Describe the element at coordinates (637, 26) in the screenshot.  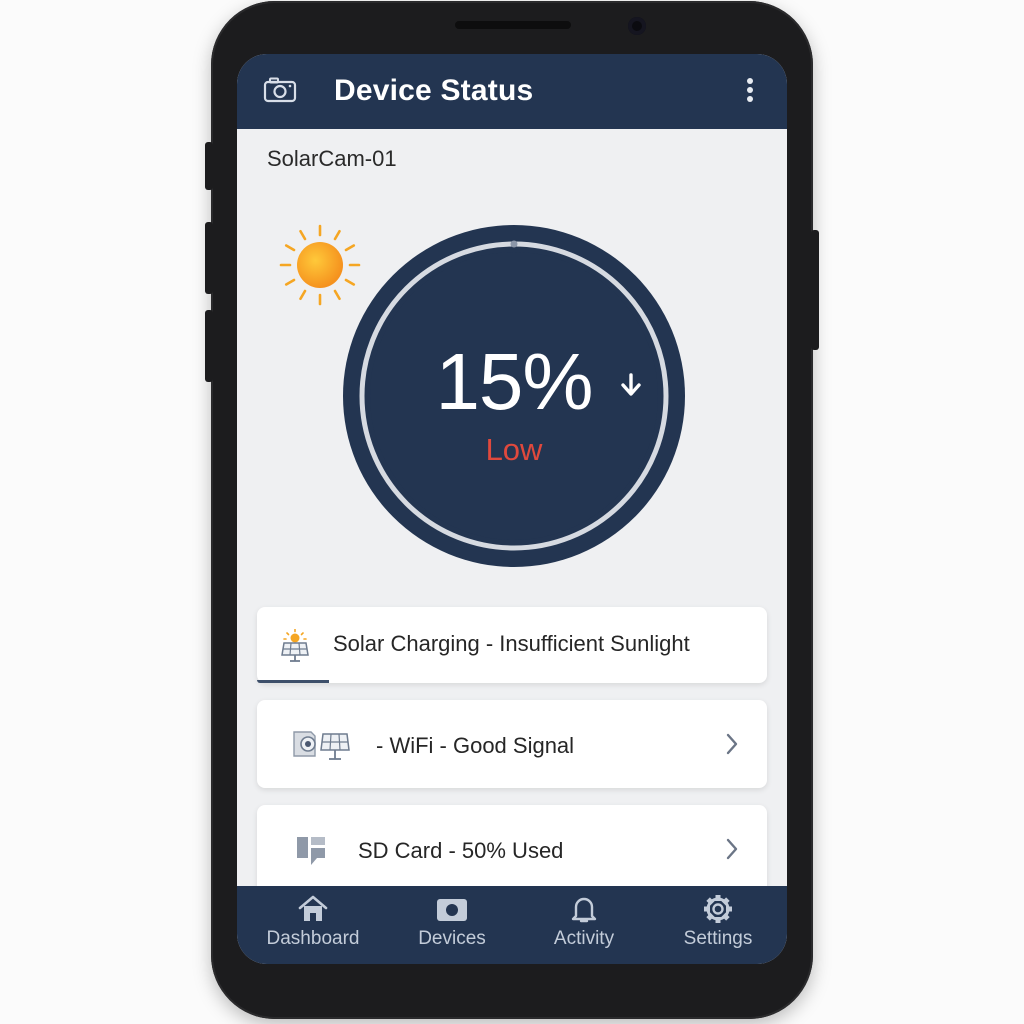
I see `front-camera` at that location.